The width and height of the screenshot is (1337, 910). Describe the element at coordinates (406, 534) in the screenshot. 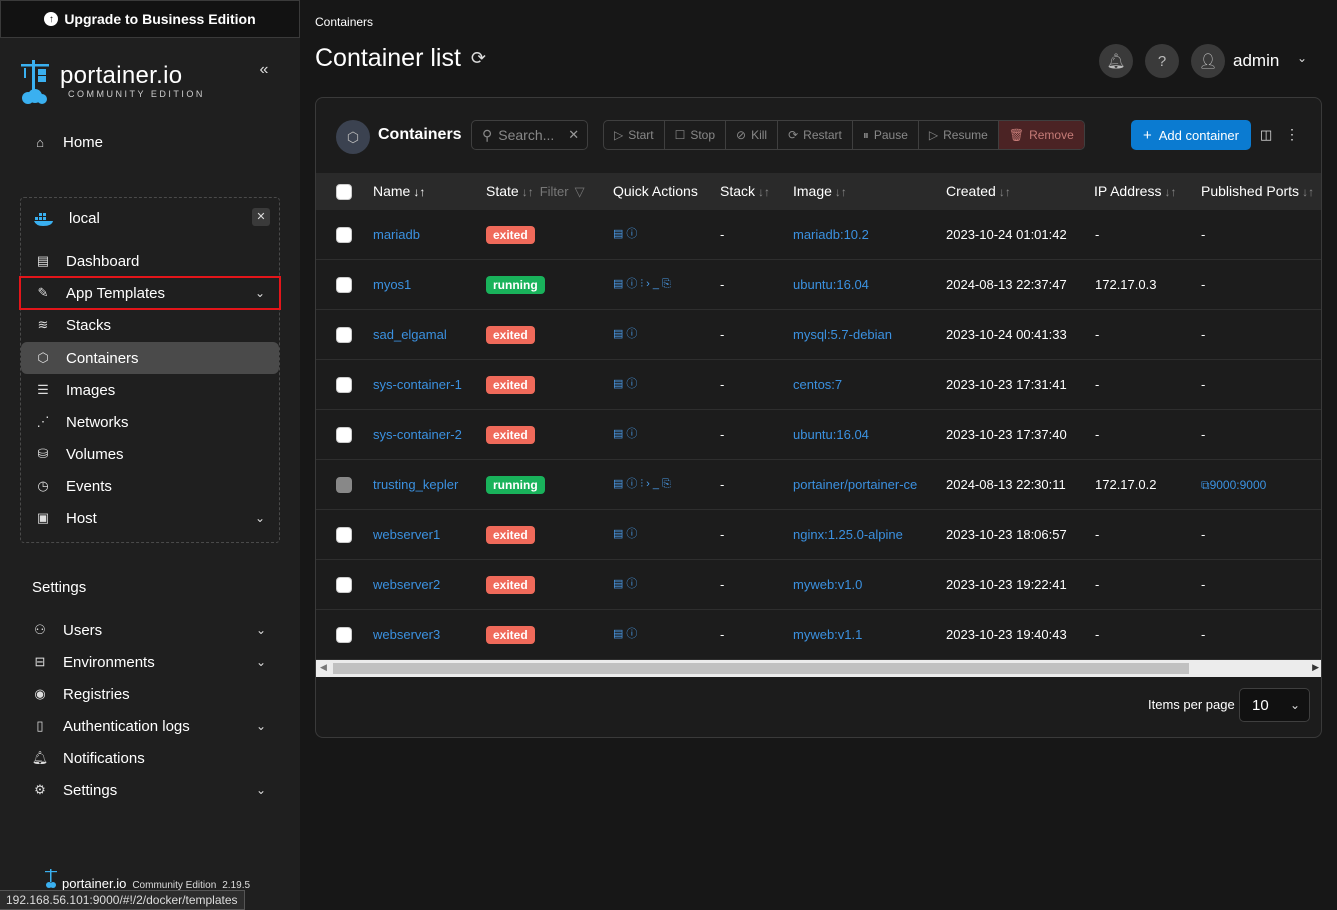

I see `container-name-link: webserver1` at that location.